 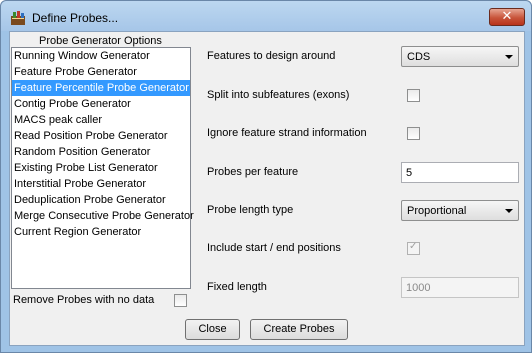 What do you see at coordinates (253, 172) in the screenshot?
I see `probes-per-feature-label: Probes per feature` at bounding box center [253, 172].